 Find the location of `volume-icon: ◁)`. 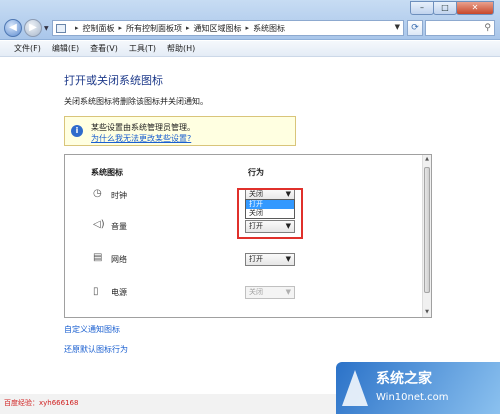

volume-icon: ◁) is located at coordinates (99, 224).